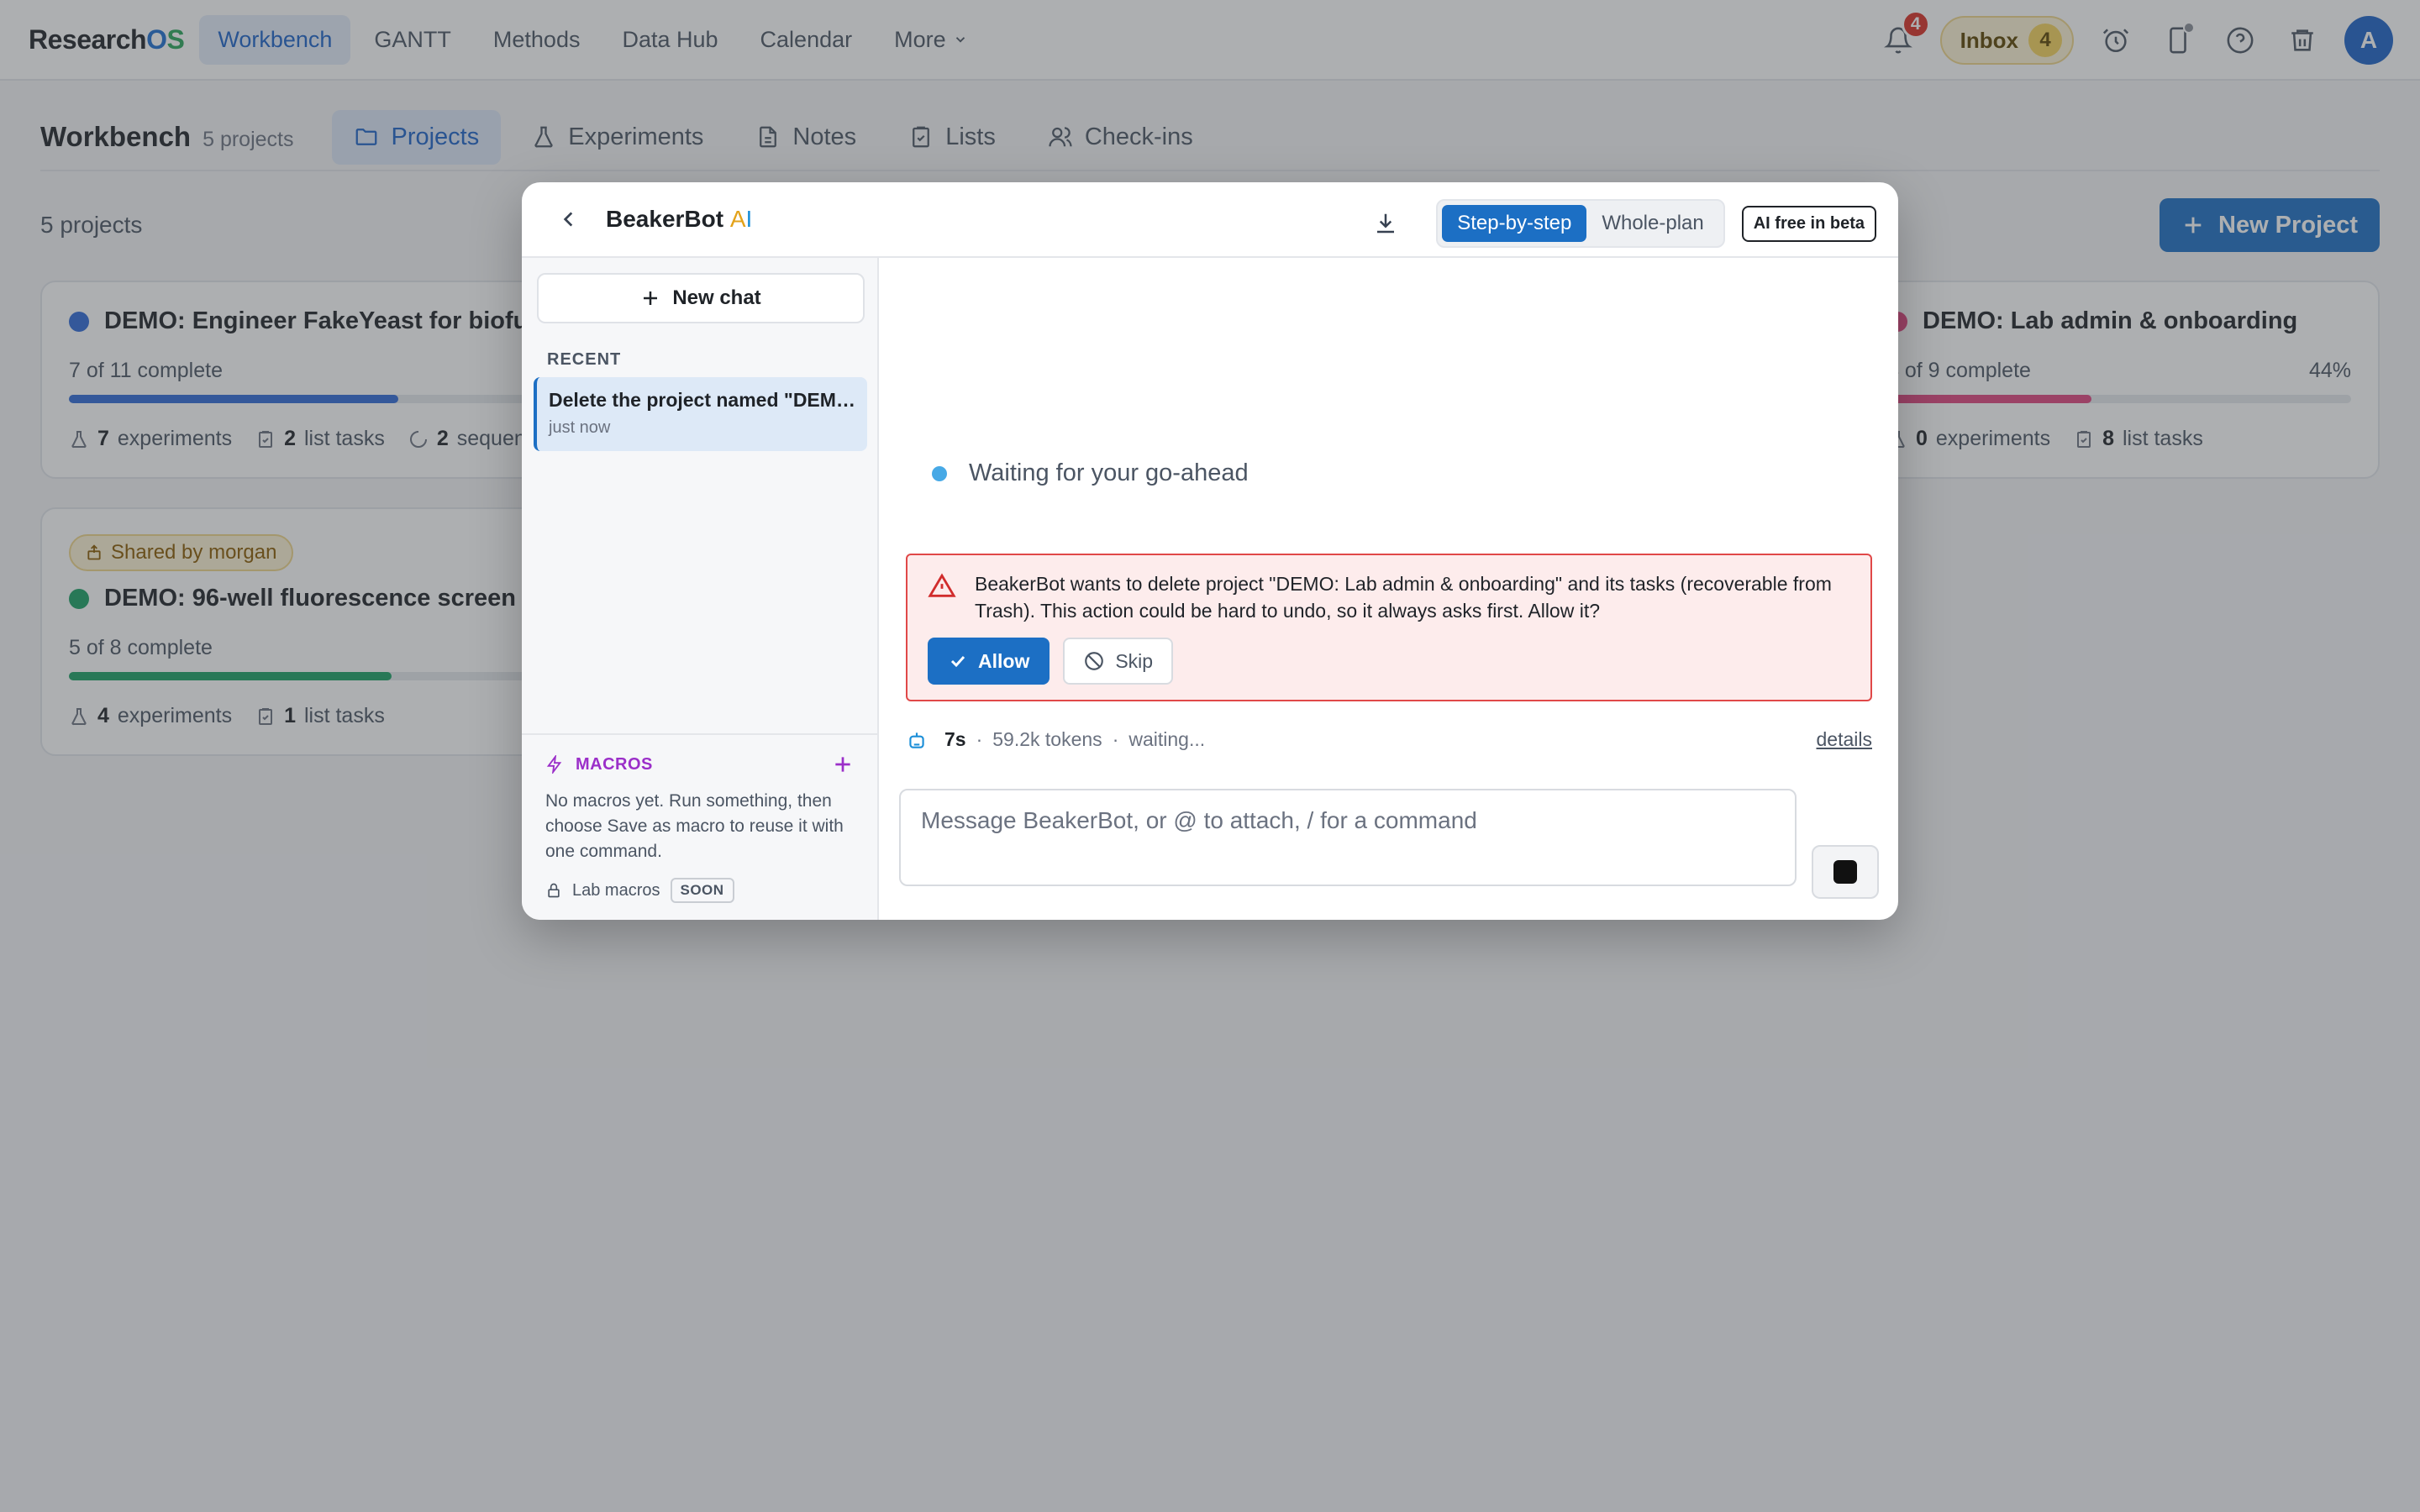 The image size is (2420, 1512). What do you see at coordinates (1047, 739) in the screenshot?
I see `token-count: 59.2k tokens` at bounding box center [1047, 739].